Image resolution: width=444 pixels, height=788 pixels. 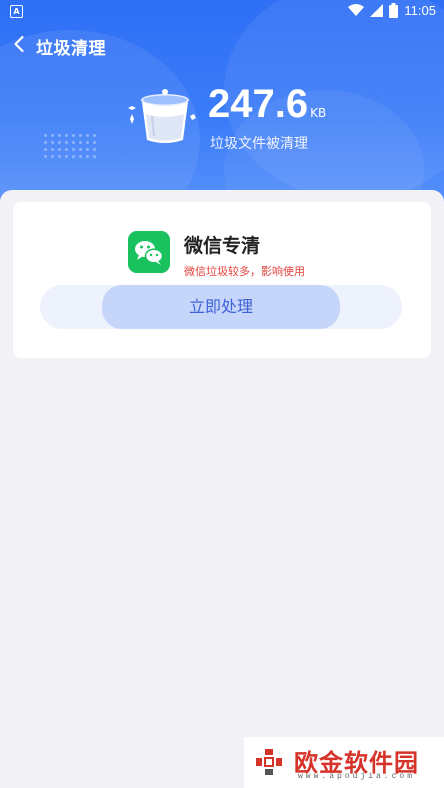 What do you see at coordinates (222, 246) in the screenshot?
I see `card-title: 微信专清` at bounding box center [222, 246].